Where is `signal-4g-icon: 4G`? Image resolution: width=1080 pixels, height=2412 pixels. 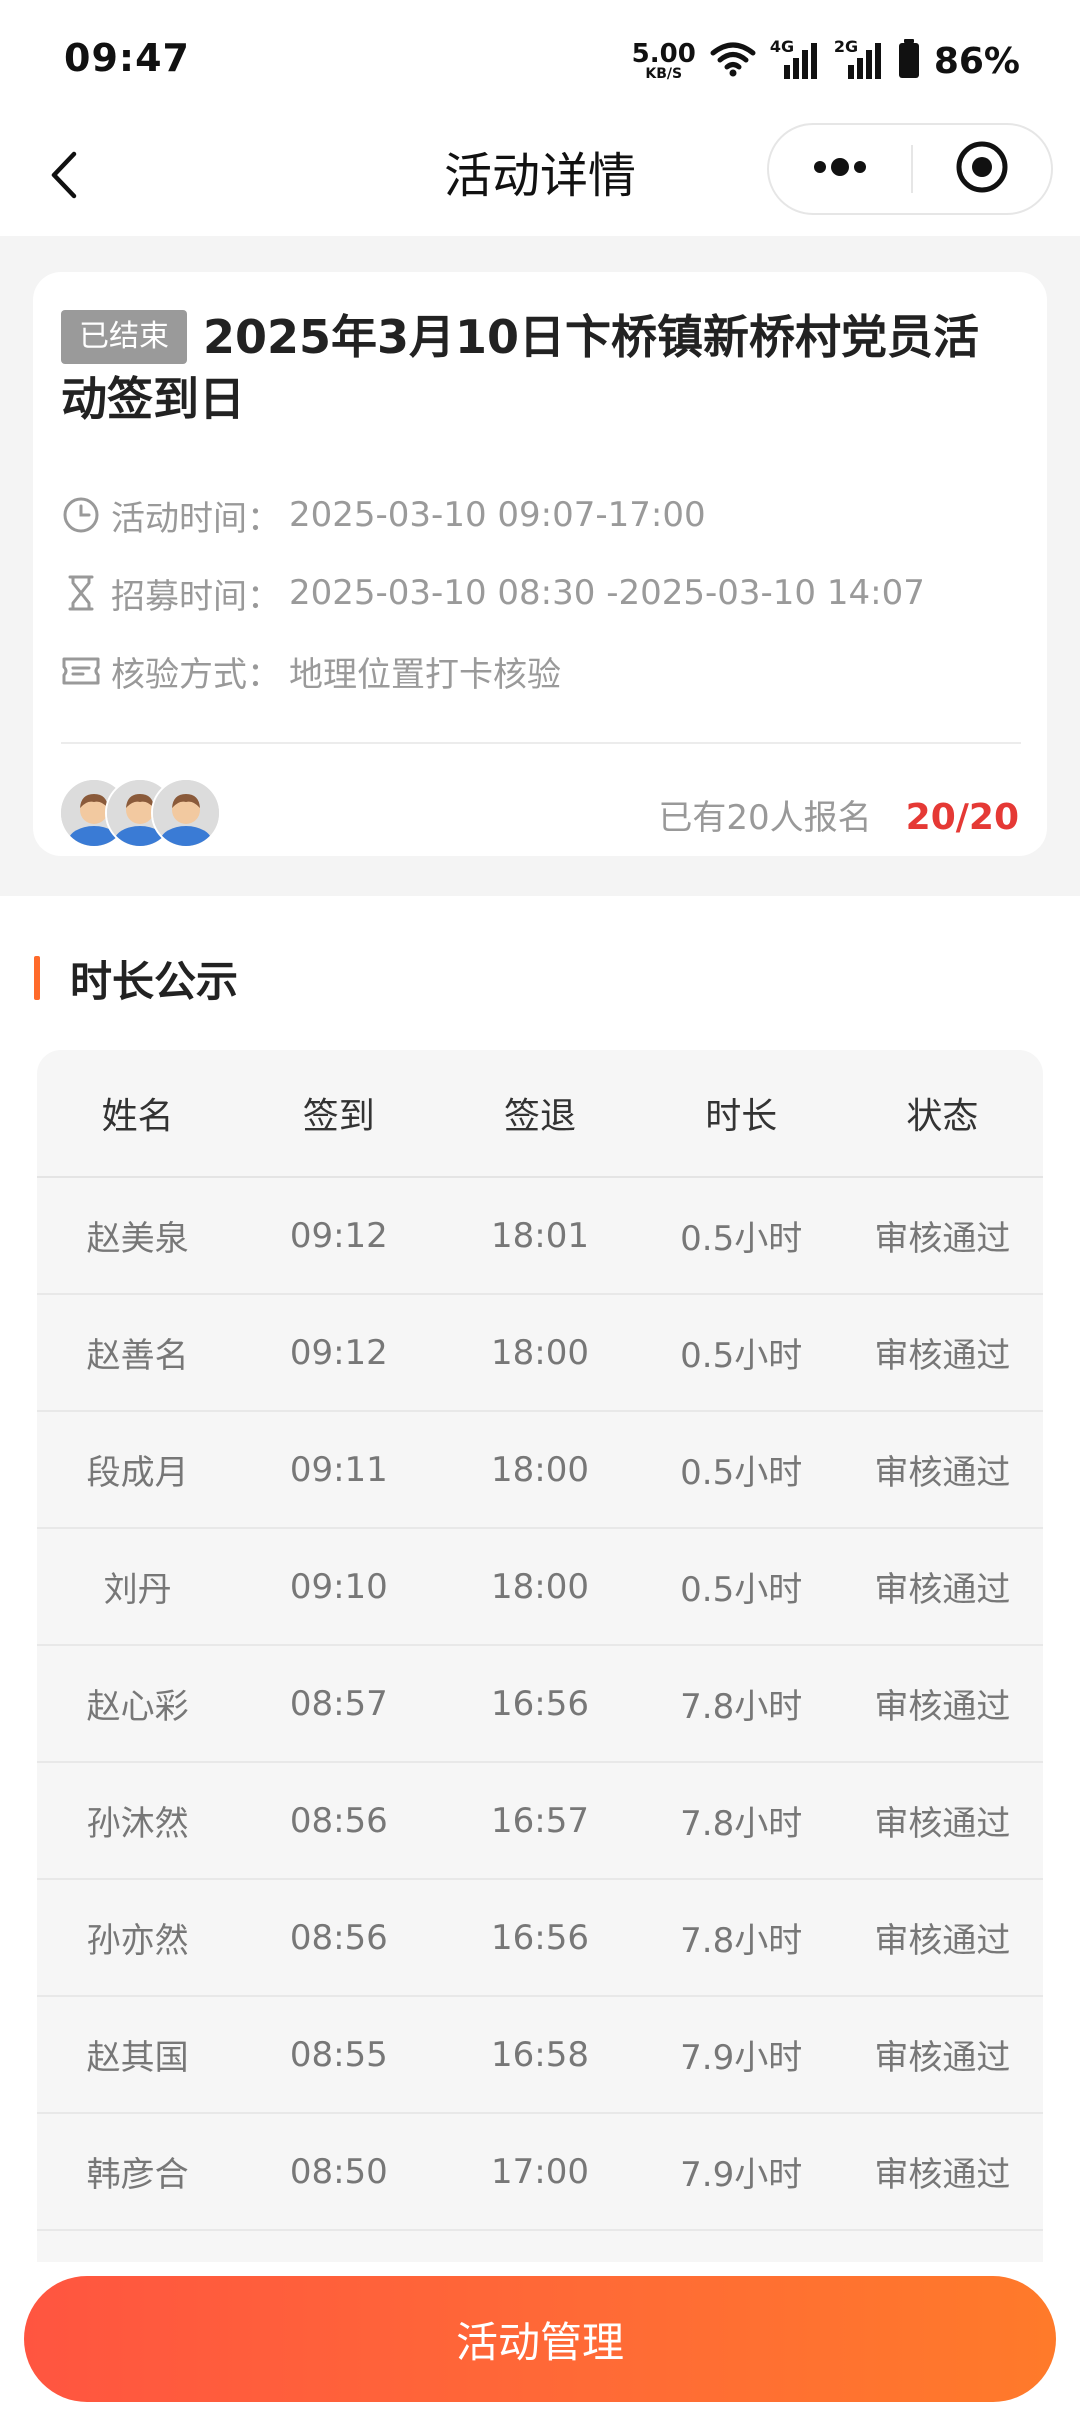
signal-4g-icon: 4G is located at coordinates (795, 59).